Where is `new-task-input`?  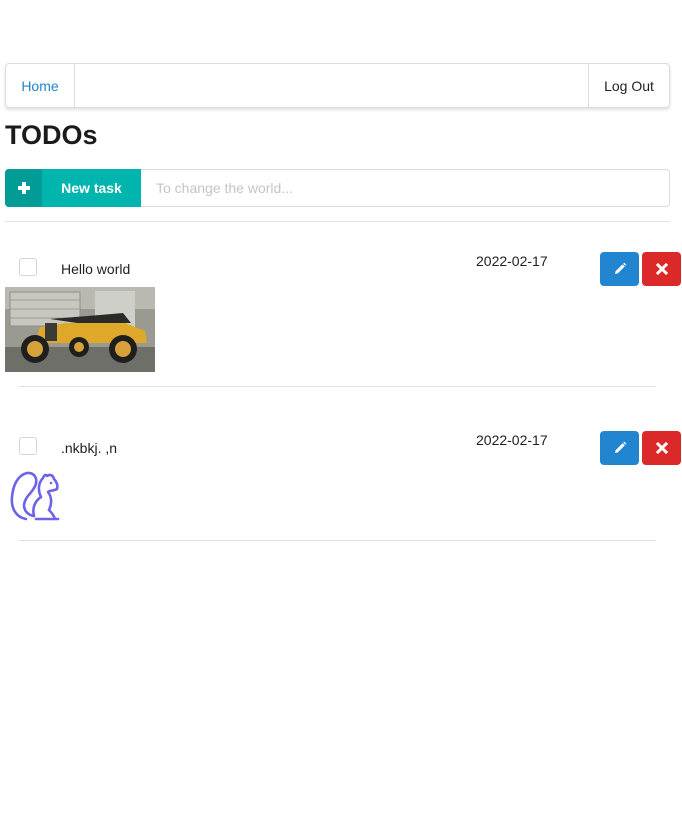
new-task-input is located at coordinates (405, 188).